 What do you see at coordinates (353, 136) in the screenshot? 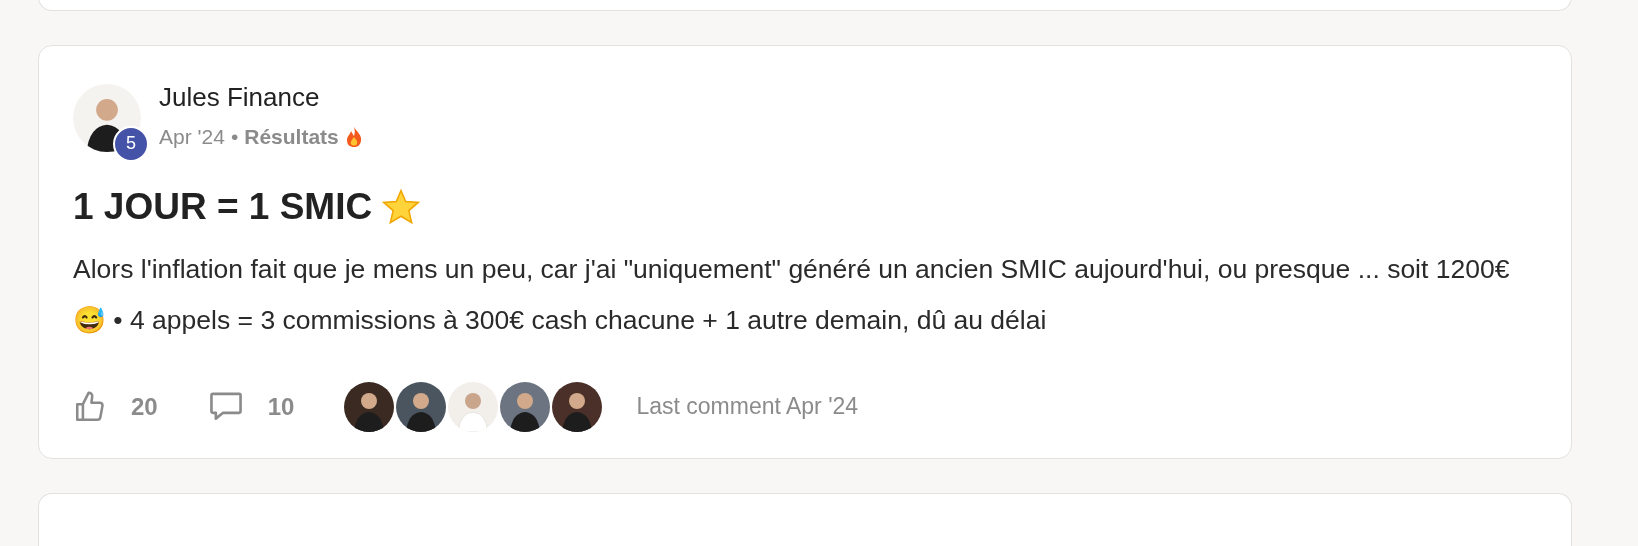
I see `fire-icon` at bounding box center [353, 136].